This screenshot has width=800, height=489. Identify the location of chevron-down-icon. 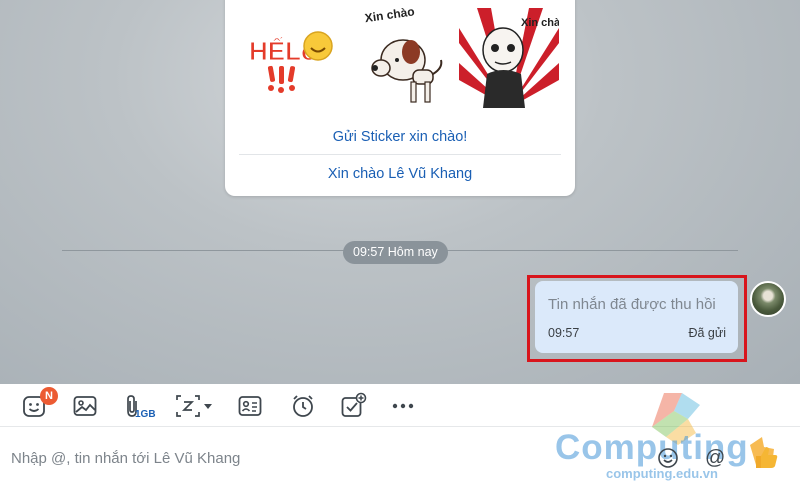
(208, 406).